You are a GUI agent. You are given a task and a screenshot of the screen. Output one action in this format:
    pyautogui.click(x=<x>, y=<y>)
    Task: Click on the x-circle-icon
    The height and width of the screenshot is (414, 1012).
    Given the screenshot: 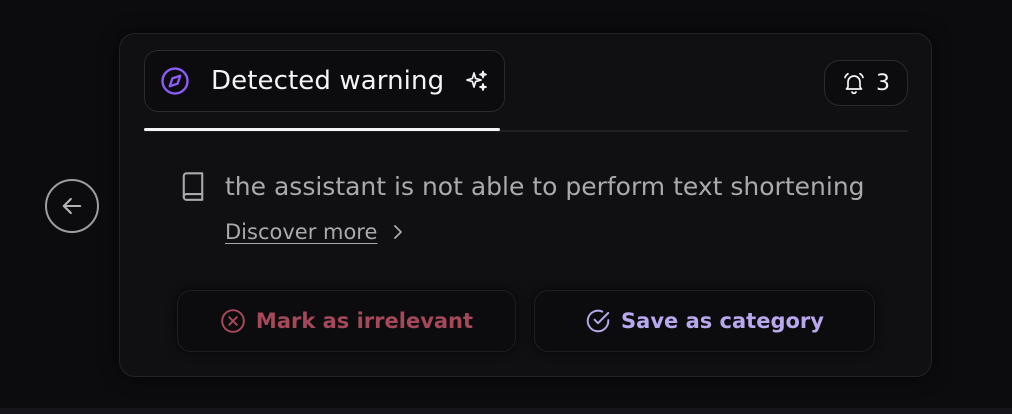 What is the action you would take?
    pyautogui.click(x=233, y=321)
    